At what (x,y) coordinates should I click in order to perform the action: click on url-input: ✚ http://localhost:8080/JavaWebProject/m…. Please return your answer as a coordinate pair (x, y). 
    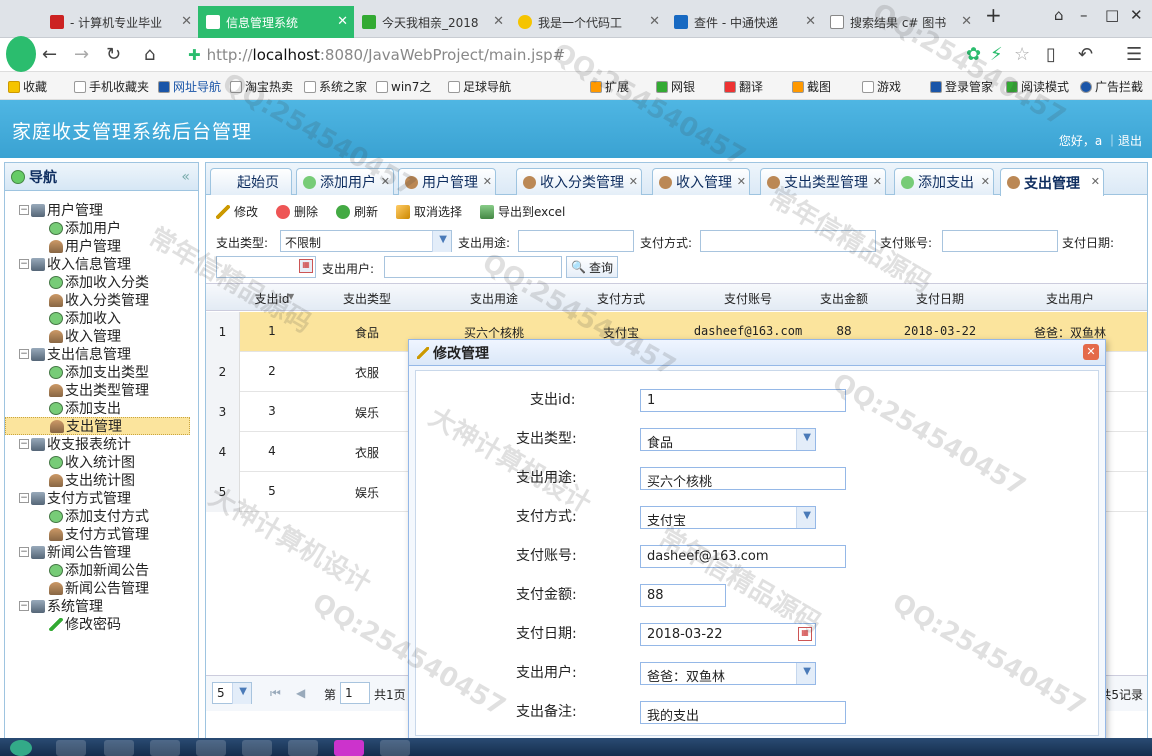
    Looking at the image, I should click on (593, 55).